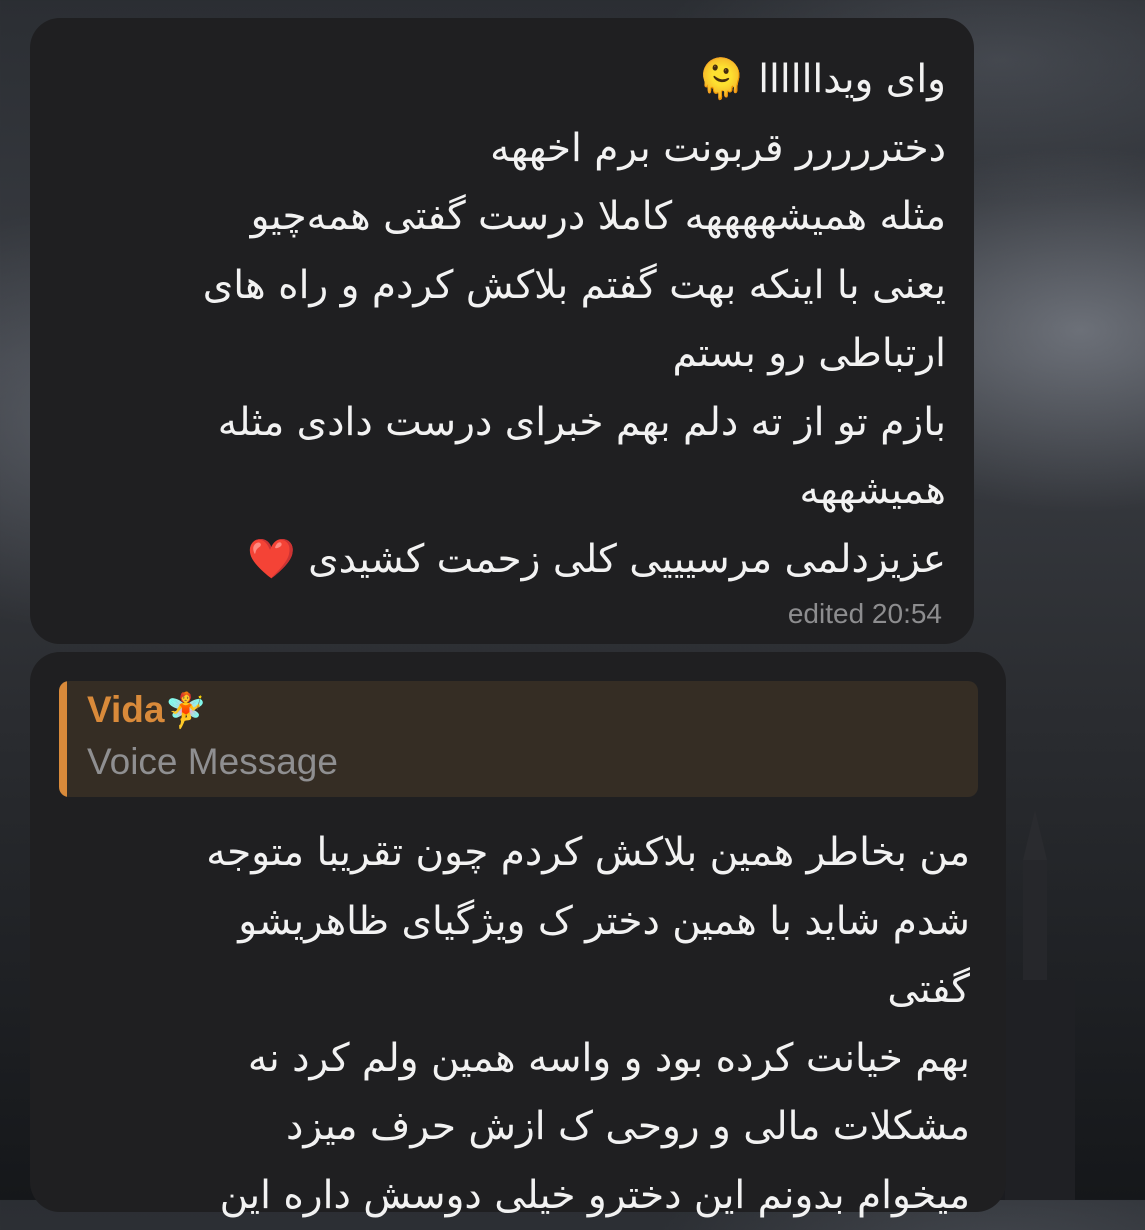  What do you see at coordinates (574, 560) in the screenshot?
I see `message-line: عزیزدلمی مرسیییی کلی زحمت کشیدی ❤️` at bounding box center [574, 560].